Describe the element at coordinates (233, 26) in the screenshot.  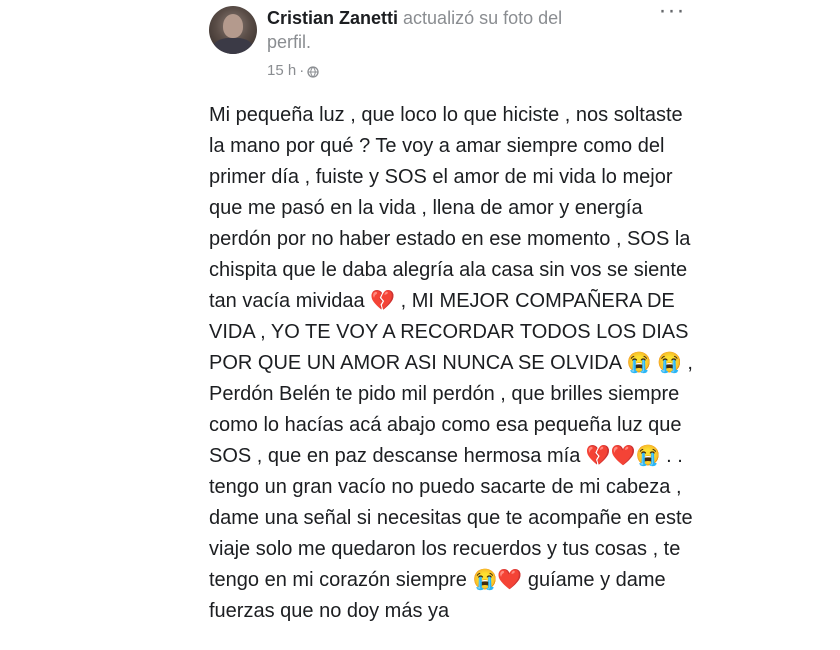
I see `avatar-face` at that location.